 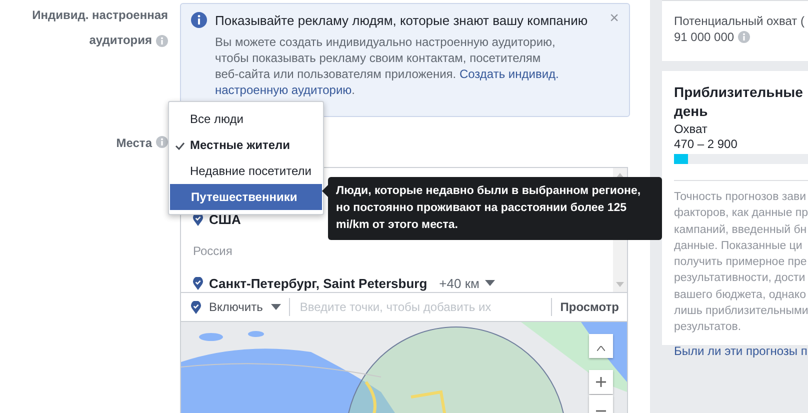 I want to click on metric-label: Охват, so click(x=691, y=129).